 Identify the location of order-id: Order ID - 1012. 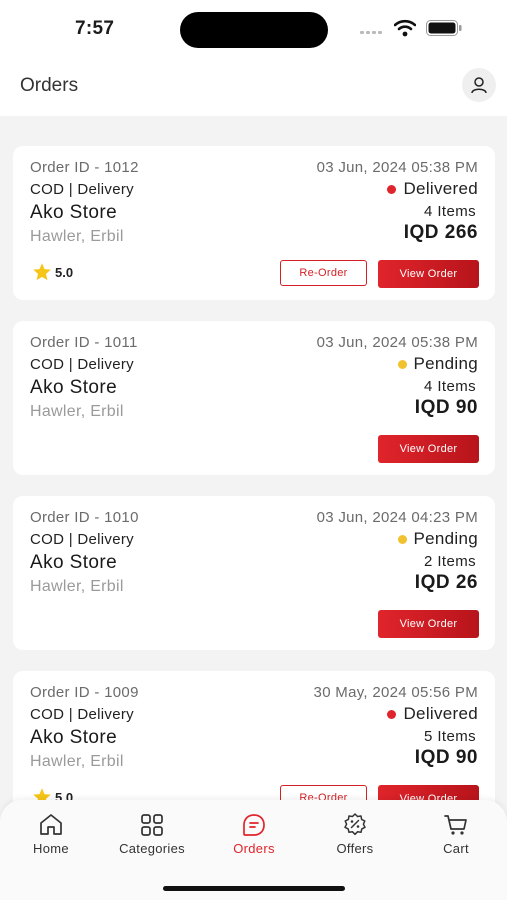
(84, 167).